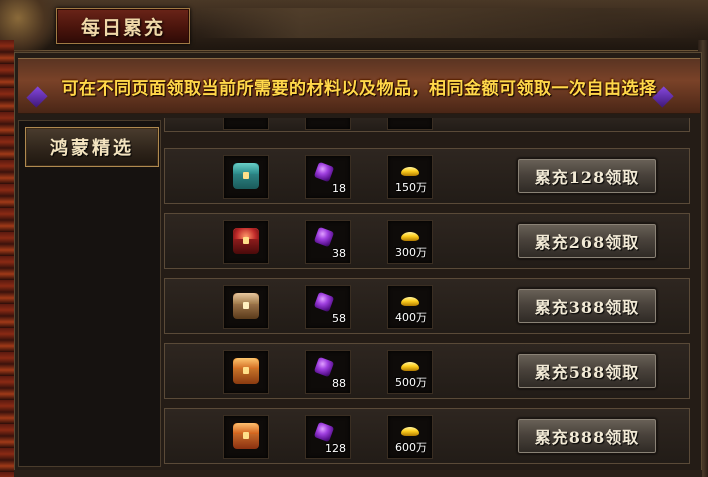  What do you see at coordinates (7, 258) in the screenshot?
I see `left-frame-border` at bounding box center [7, 258].